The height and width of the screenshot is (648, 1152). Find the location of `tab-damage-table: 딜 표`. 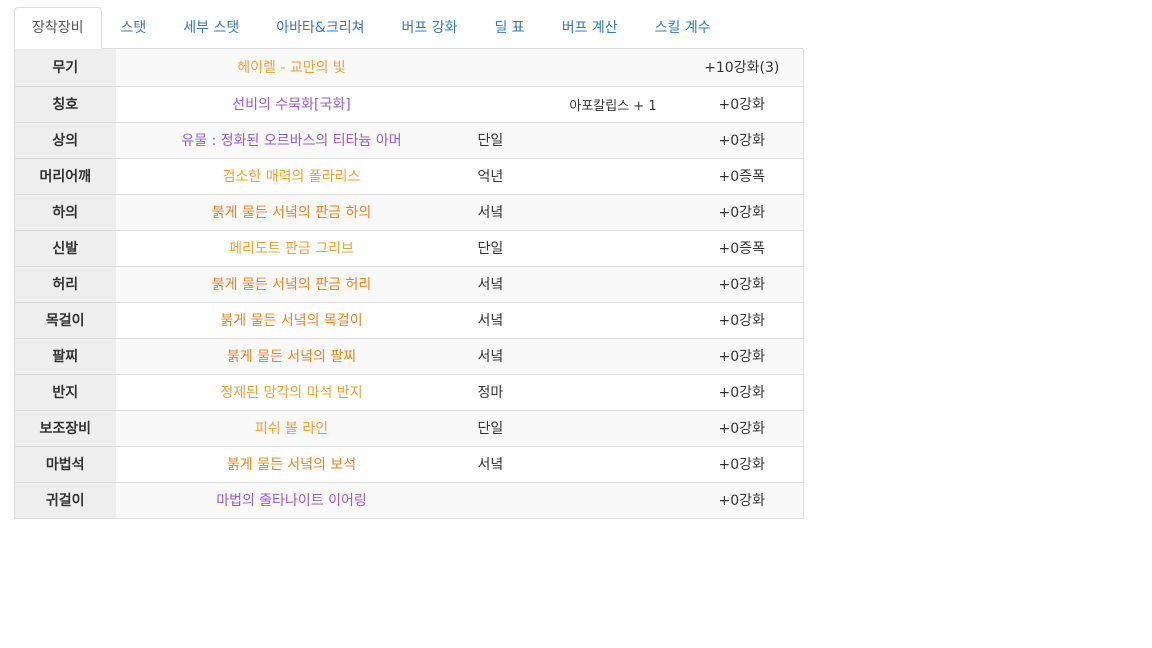

tab-damage-table: 딜 표 is located at coordinates (509, 27).